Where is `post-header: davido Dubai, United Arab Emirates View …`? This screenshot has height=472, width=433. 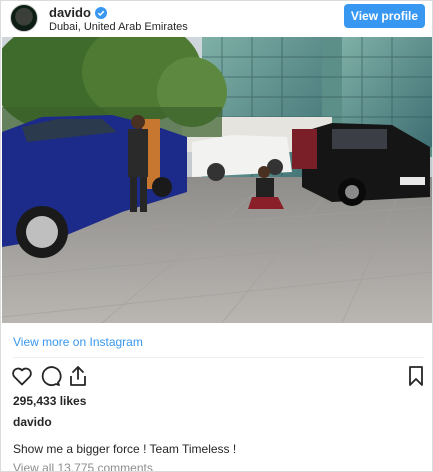
post-header: davido Dubai, United Arab Emirates View … is located at coordinates (216, 18).